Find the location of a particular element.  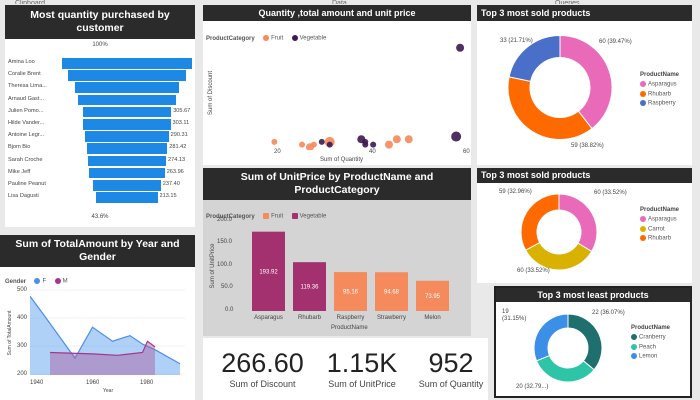

donut2-chart is located at coordinates (559, 232).